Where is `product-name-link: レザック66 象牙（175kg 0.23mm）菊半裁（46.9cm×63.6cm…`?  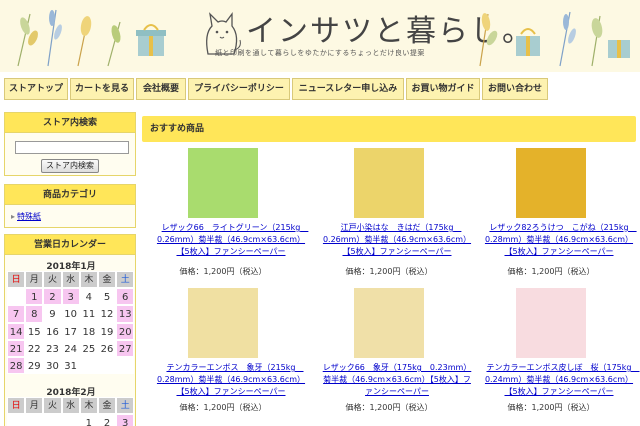 product-name-link: レザック66 象牙（175kg 0.23mm）菊半裁（46.9cm×63.6cm… is located at coordinates (397, 380).